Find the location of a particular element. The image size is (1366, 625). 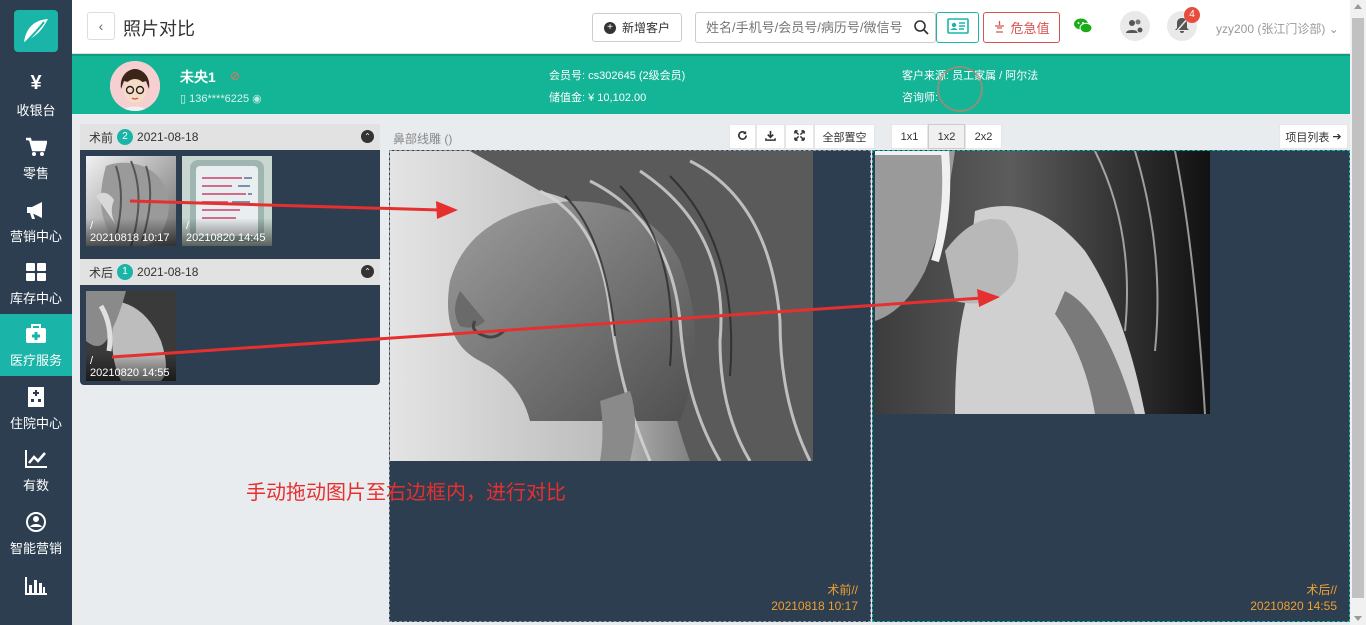

compare-toolbar: 鼻部线雕 () 全部置空 1x1 1x2 2x2 项目列表 ➔ is located at coordinates (869, 137).